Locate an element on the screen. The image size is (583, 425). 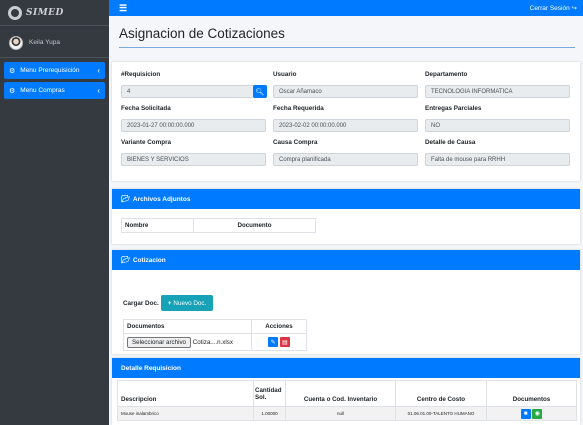
avatar is located at coordinates (16, 42).